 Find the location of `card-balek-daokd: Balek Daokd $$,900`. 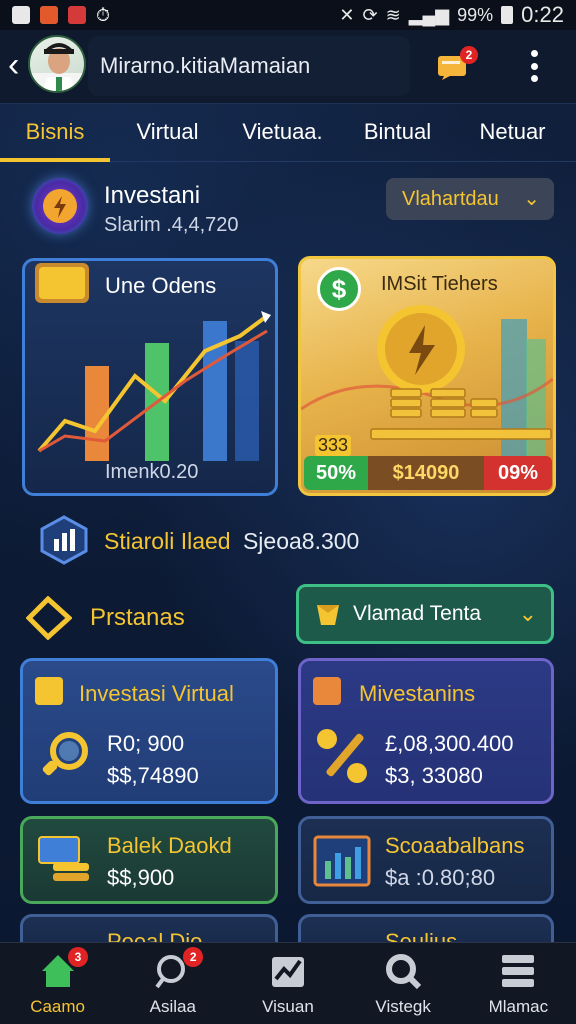

card-balek-daokd: Balek Daokd $$,900 is located at coordinates (149, 860).